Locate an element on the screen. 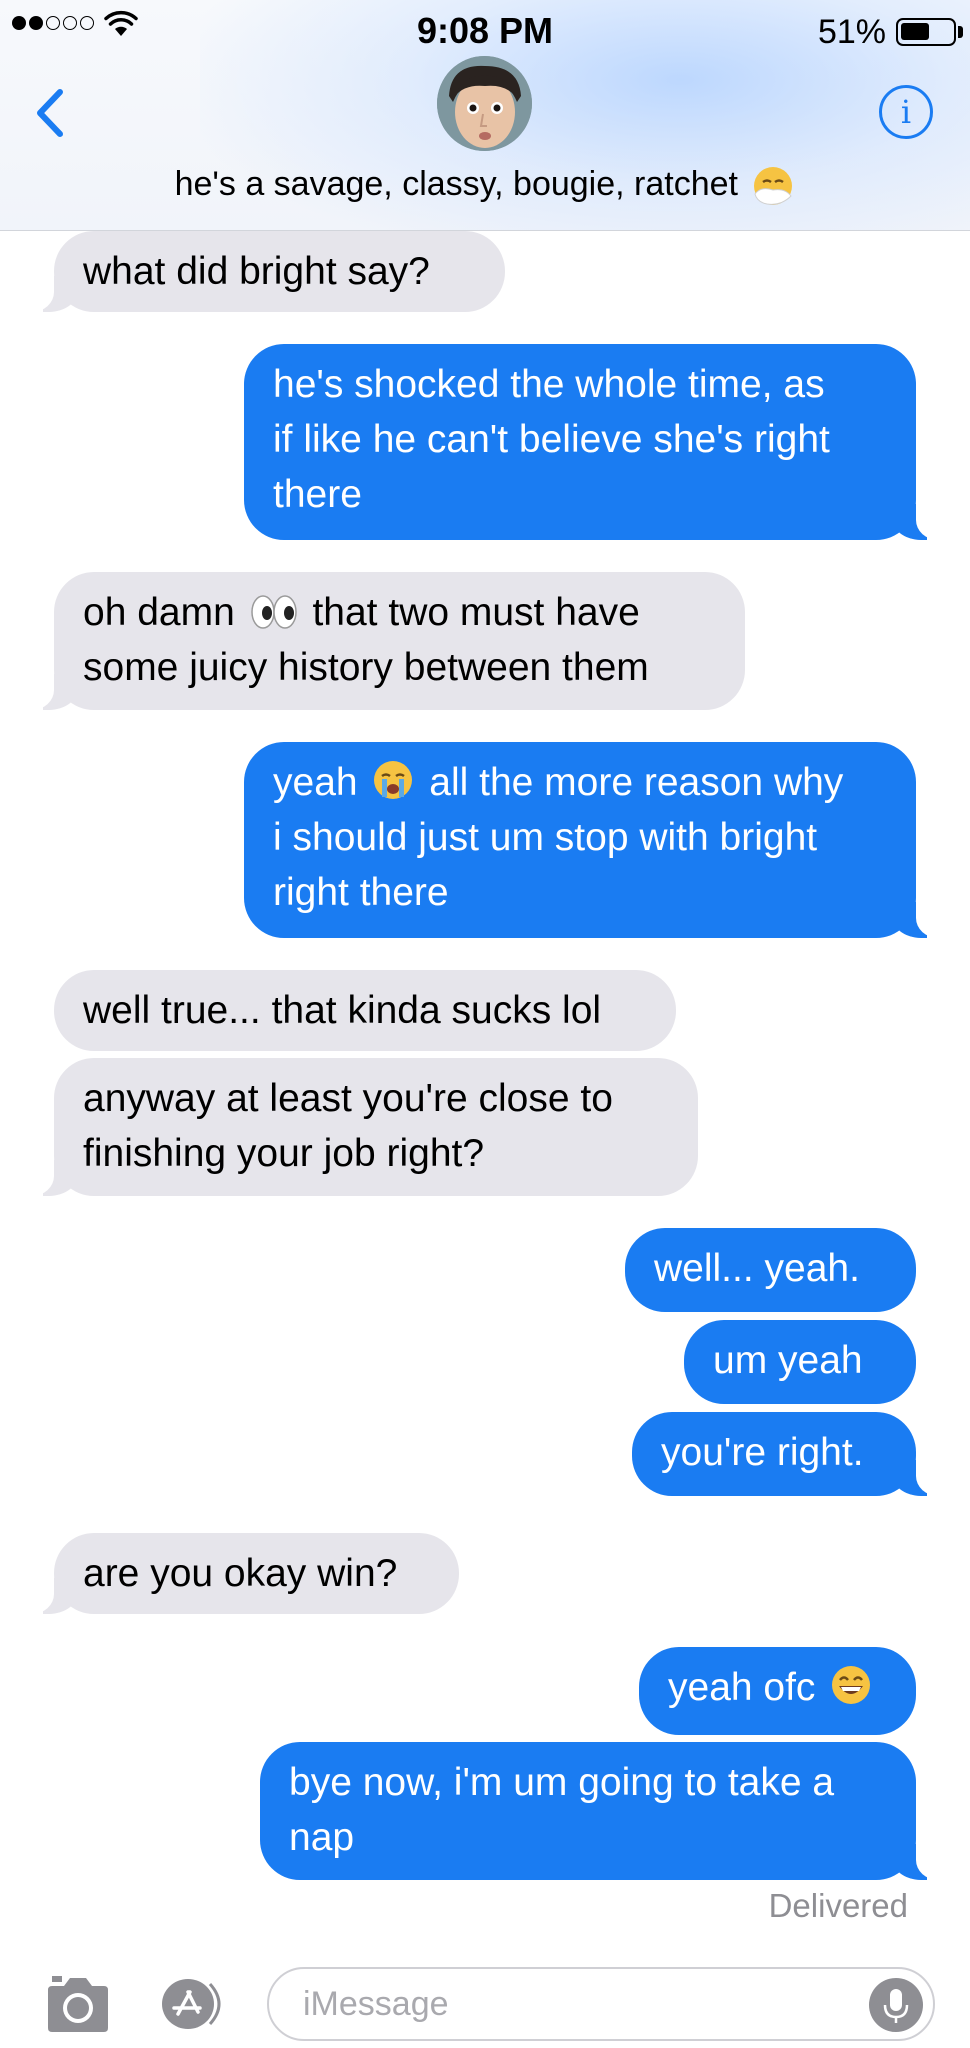  app-store-icon is located at coordinates (193, 2004).